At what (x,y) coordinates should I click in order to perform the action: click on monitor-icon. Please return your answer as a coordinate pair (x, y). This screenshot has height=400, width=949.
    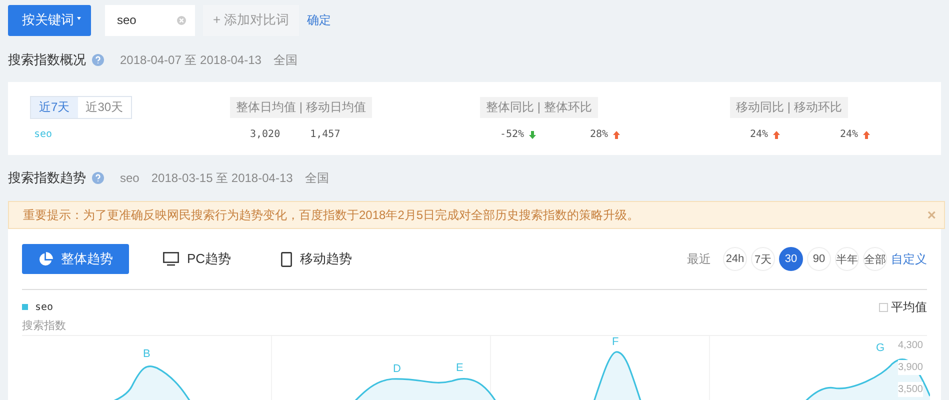
    Looking at the image, I should click on (171, 259).